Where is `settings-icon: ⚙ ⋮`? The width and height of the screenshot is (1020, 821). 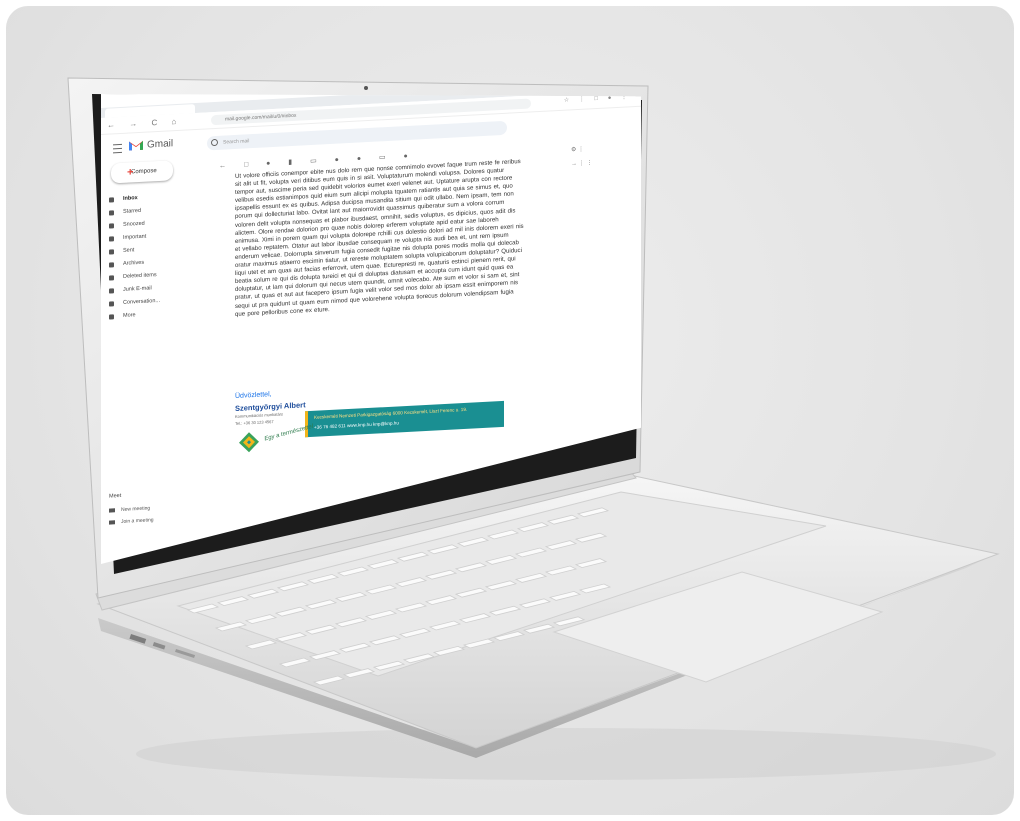
settings-icon: ⚙ ⋮ is located at coordinates (581, 149).